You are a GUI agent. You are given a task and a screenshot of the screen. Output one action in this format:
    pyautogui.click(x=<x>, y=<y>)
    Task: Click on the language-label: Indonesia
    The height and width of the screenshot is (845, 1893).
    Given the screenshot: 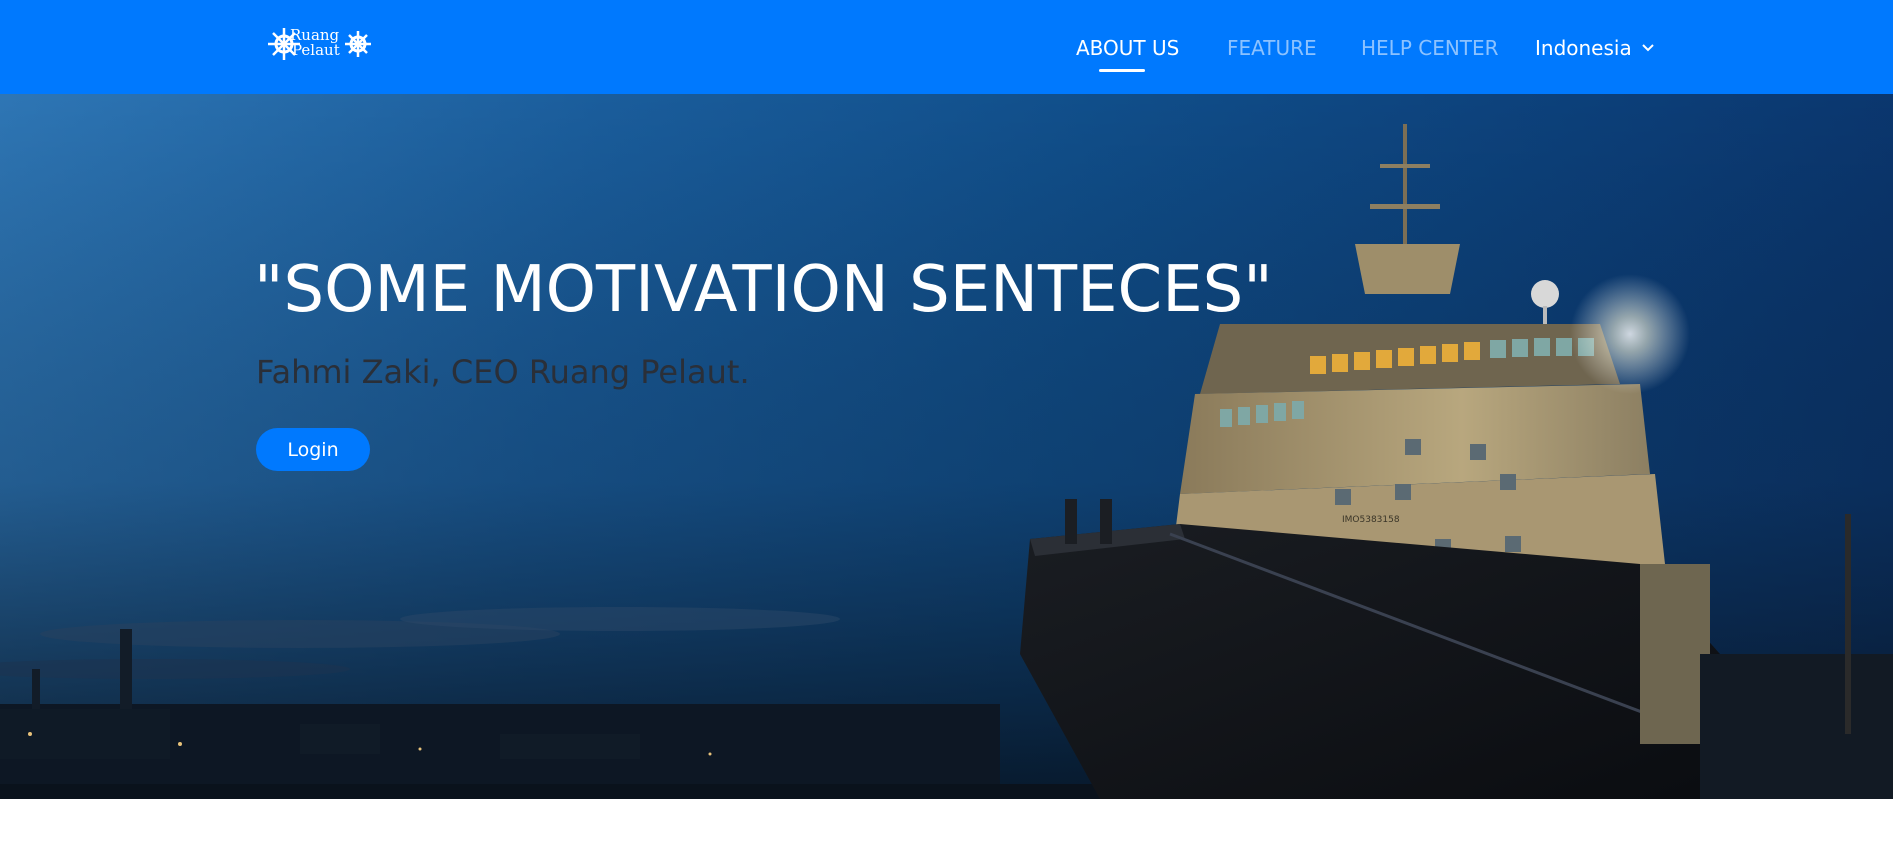 What is the action you would take?
    pyautogui.click(x=1583, y=48)
    